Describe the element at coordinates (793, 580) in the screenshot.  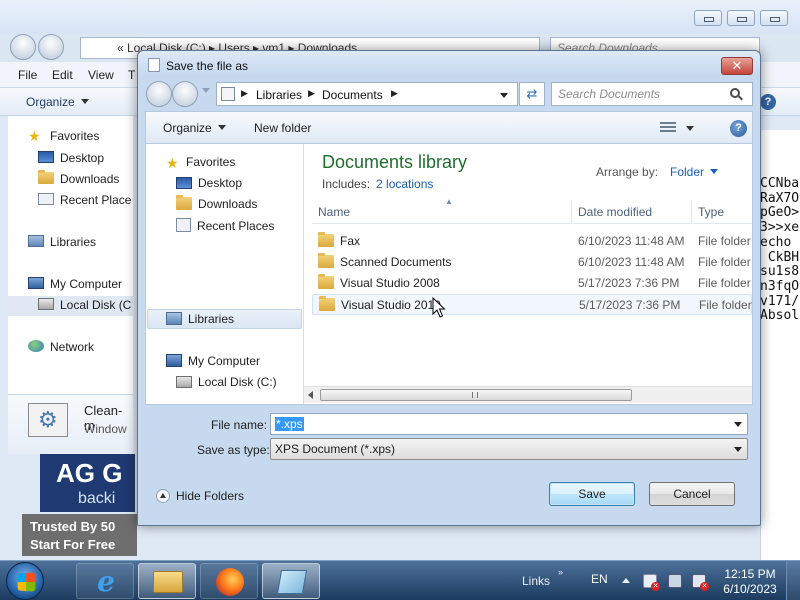
I see `show-desktop-button` at that location.